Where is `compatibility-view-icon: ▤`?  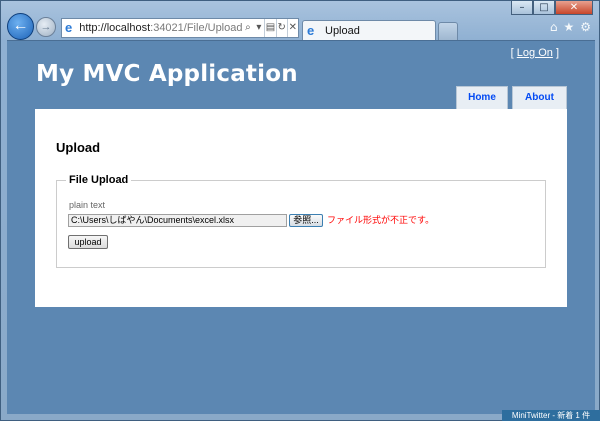
compatibility-view-icon: ▤ is located at coordinates (269, 28).